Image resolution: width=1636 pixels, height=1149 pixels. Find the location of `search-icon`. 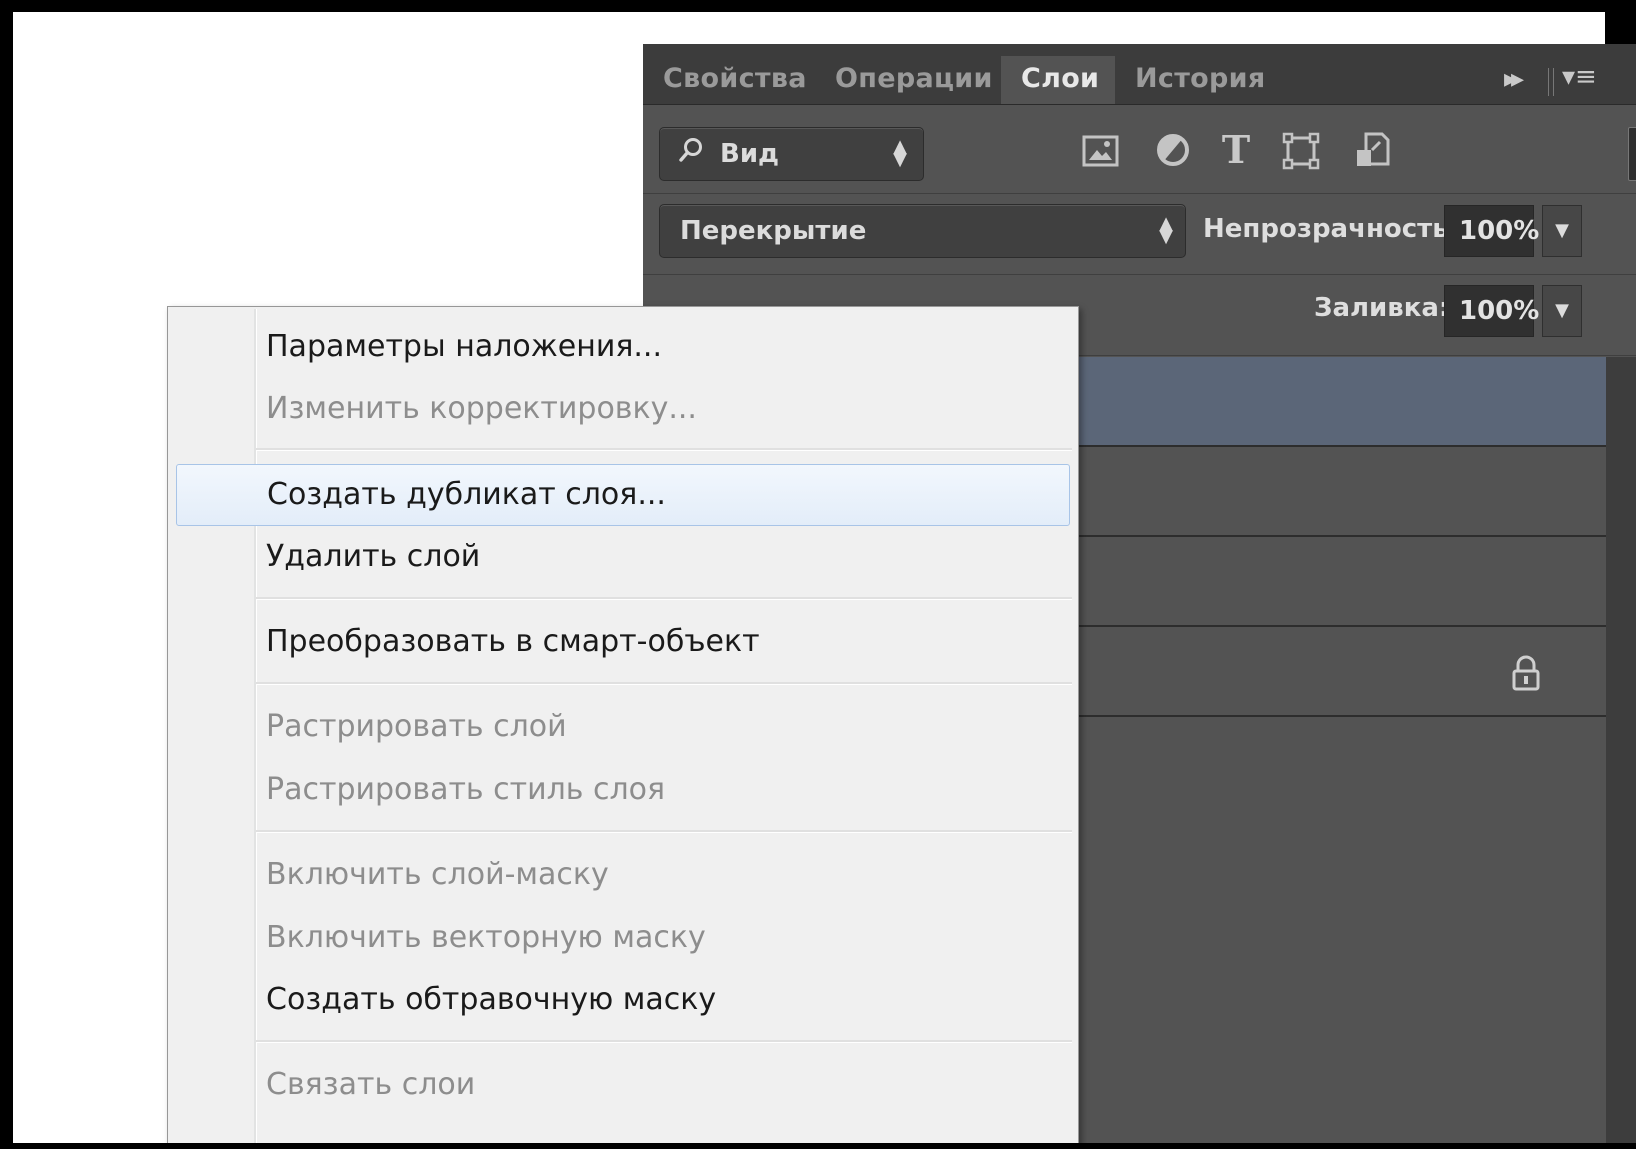

search-icon is located at coordinates (691, 154).